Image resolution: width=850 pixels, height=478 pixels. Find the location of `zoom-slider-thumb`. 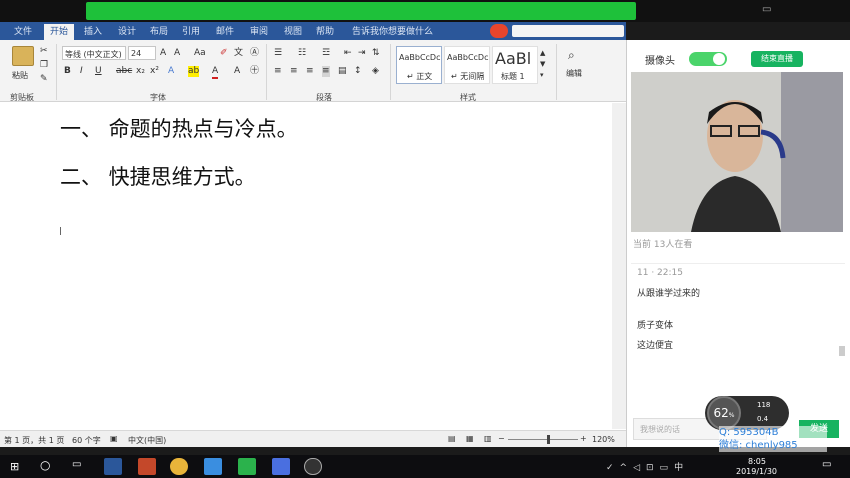

zoom-slider-thumb is located at coordinates (548, 439).